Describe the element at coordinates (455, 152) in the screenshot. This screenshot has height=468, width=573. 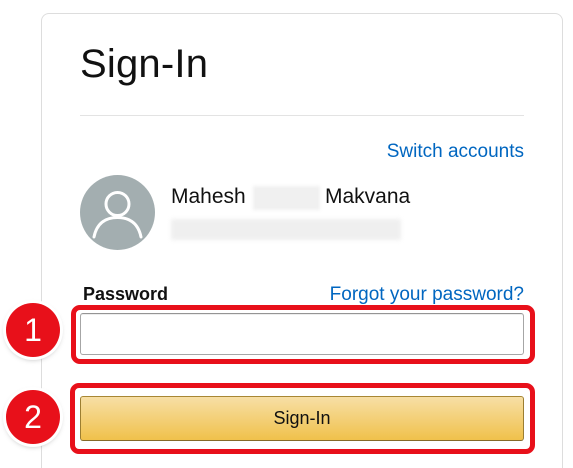
I see `switch-accounts-link: Switch accounts` at that location.